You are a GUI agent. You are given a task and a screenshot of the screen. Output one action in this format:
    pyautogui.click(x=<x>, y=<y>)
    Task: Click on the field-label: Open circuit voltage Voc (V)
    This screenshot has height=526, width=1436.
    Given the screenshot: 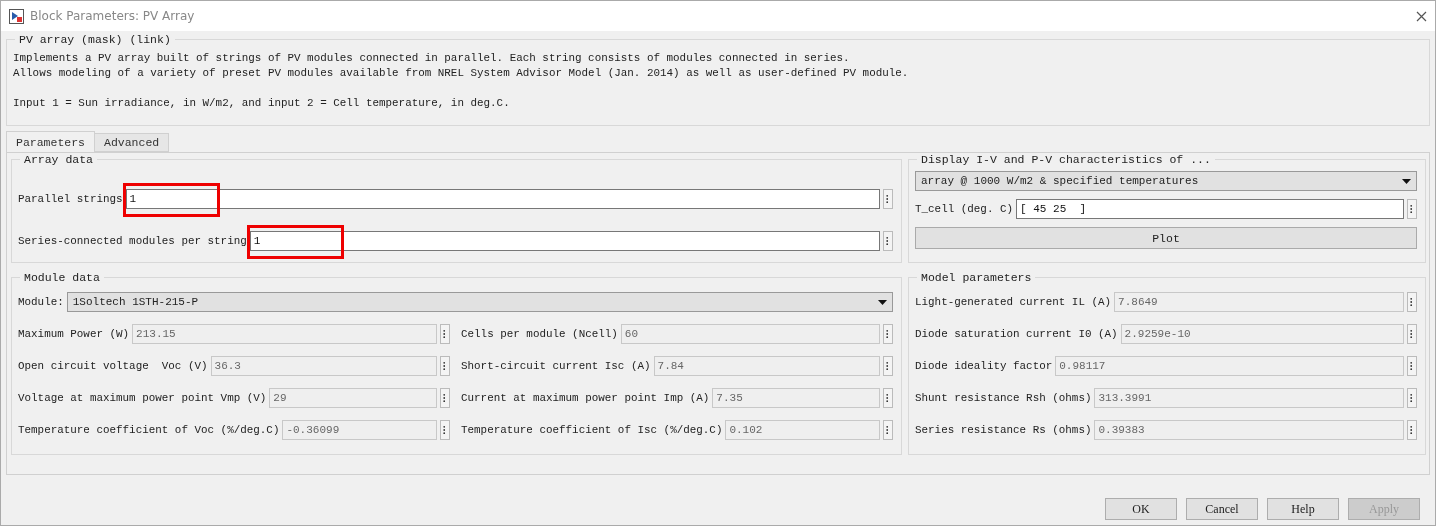 What is the action you would take?
    pyautogui.click(x=113, y=366)
    